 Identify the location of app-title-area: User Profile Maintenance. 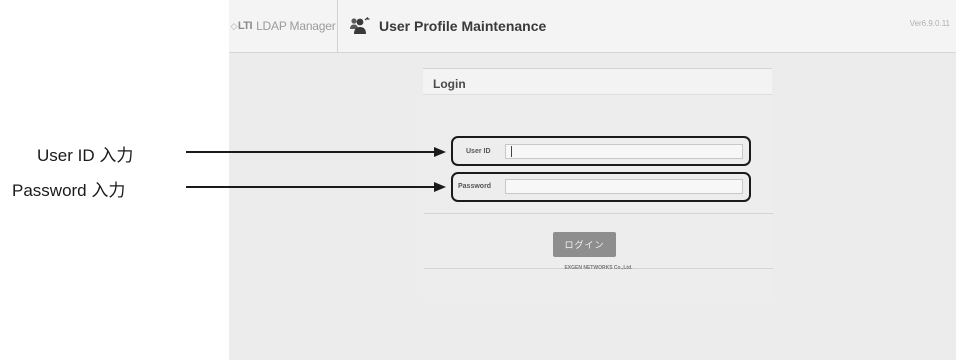
(447, 26).